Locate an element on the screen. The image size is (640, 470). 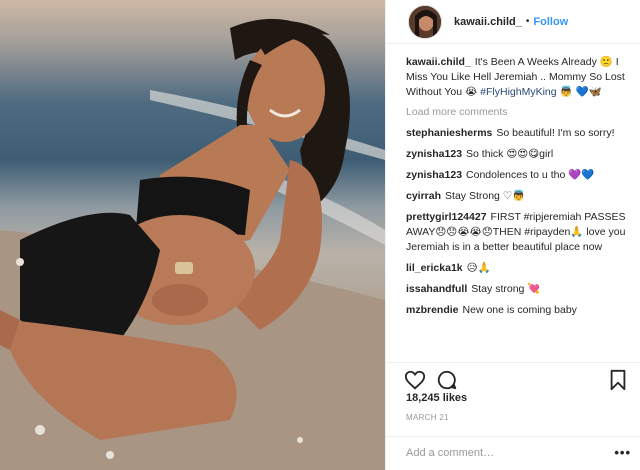
comment-item: zynisha123 So thick 😍😍😋girl is located at coordinates (516, 154).